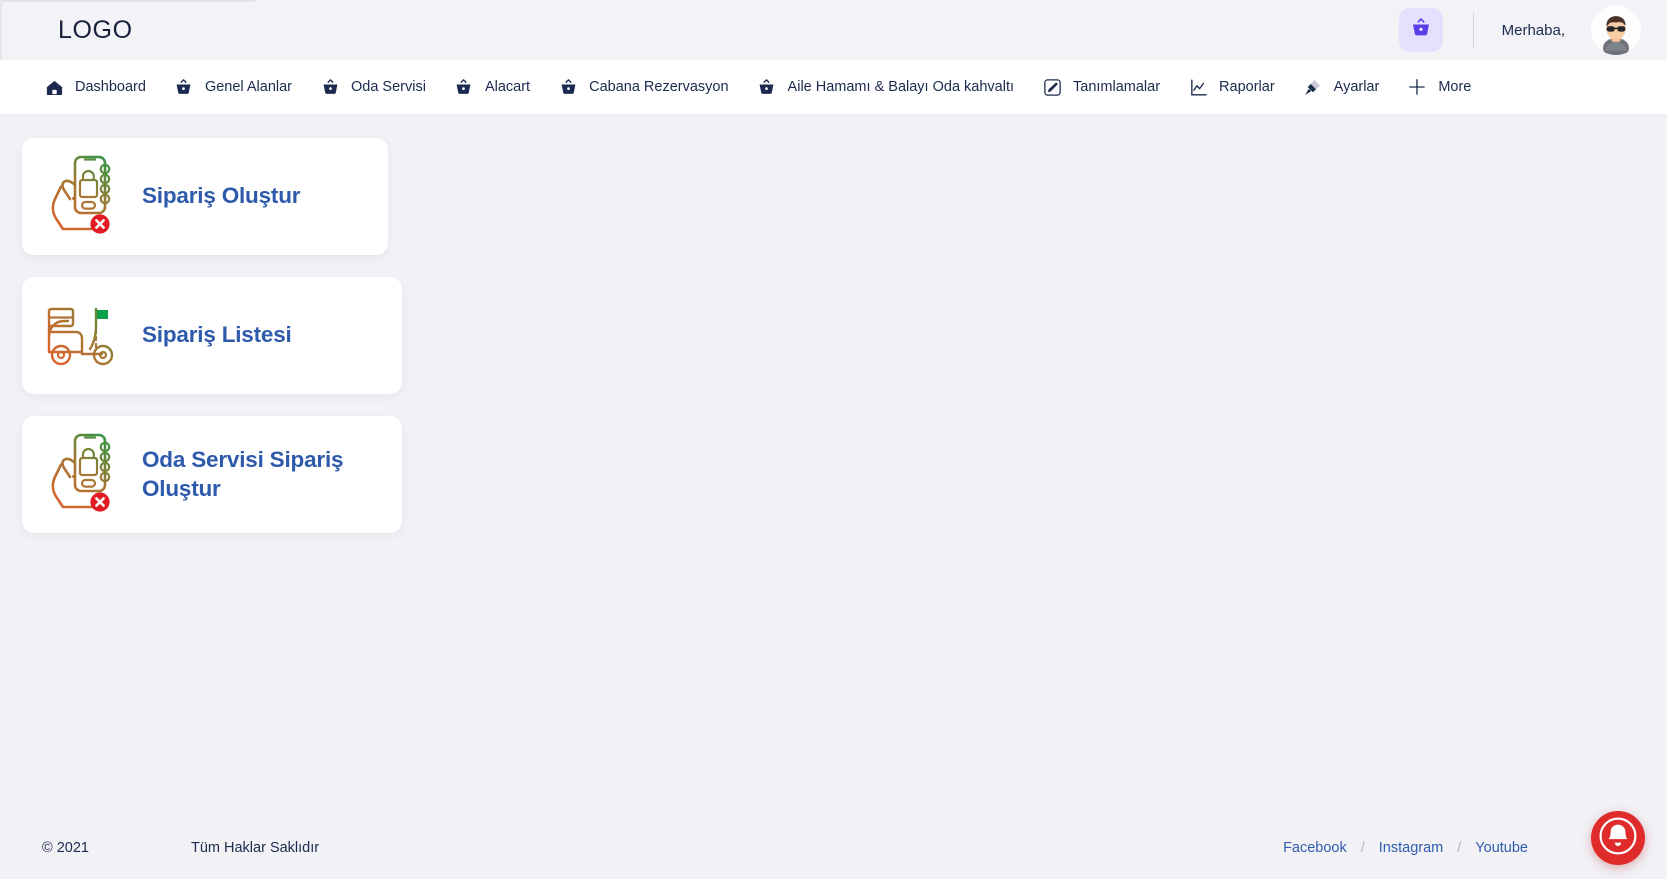 This screenshot has width=1667, height=879. Describe the element at coordinates (1315, 848) in the screenshot. I see `footer-link-facebook: Facebook` at that location.